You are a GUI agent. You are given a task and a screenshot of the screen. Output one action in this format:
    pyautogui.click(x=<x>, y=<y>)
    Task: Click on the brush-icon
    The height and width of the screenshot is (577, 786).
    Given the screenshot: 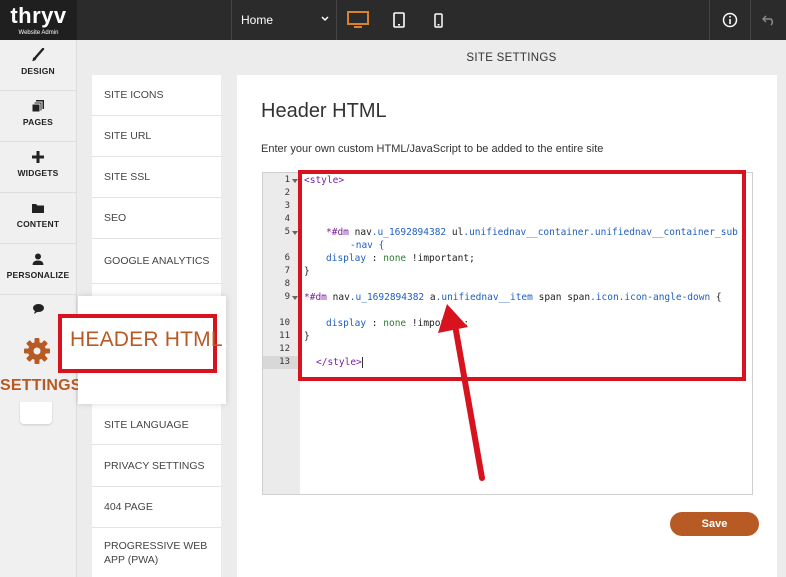 What is the action you would take?
    pyautogui.click(x=38, y=54)
    